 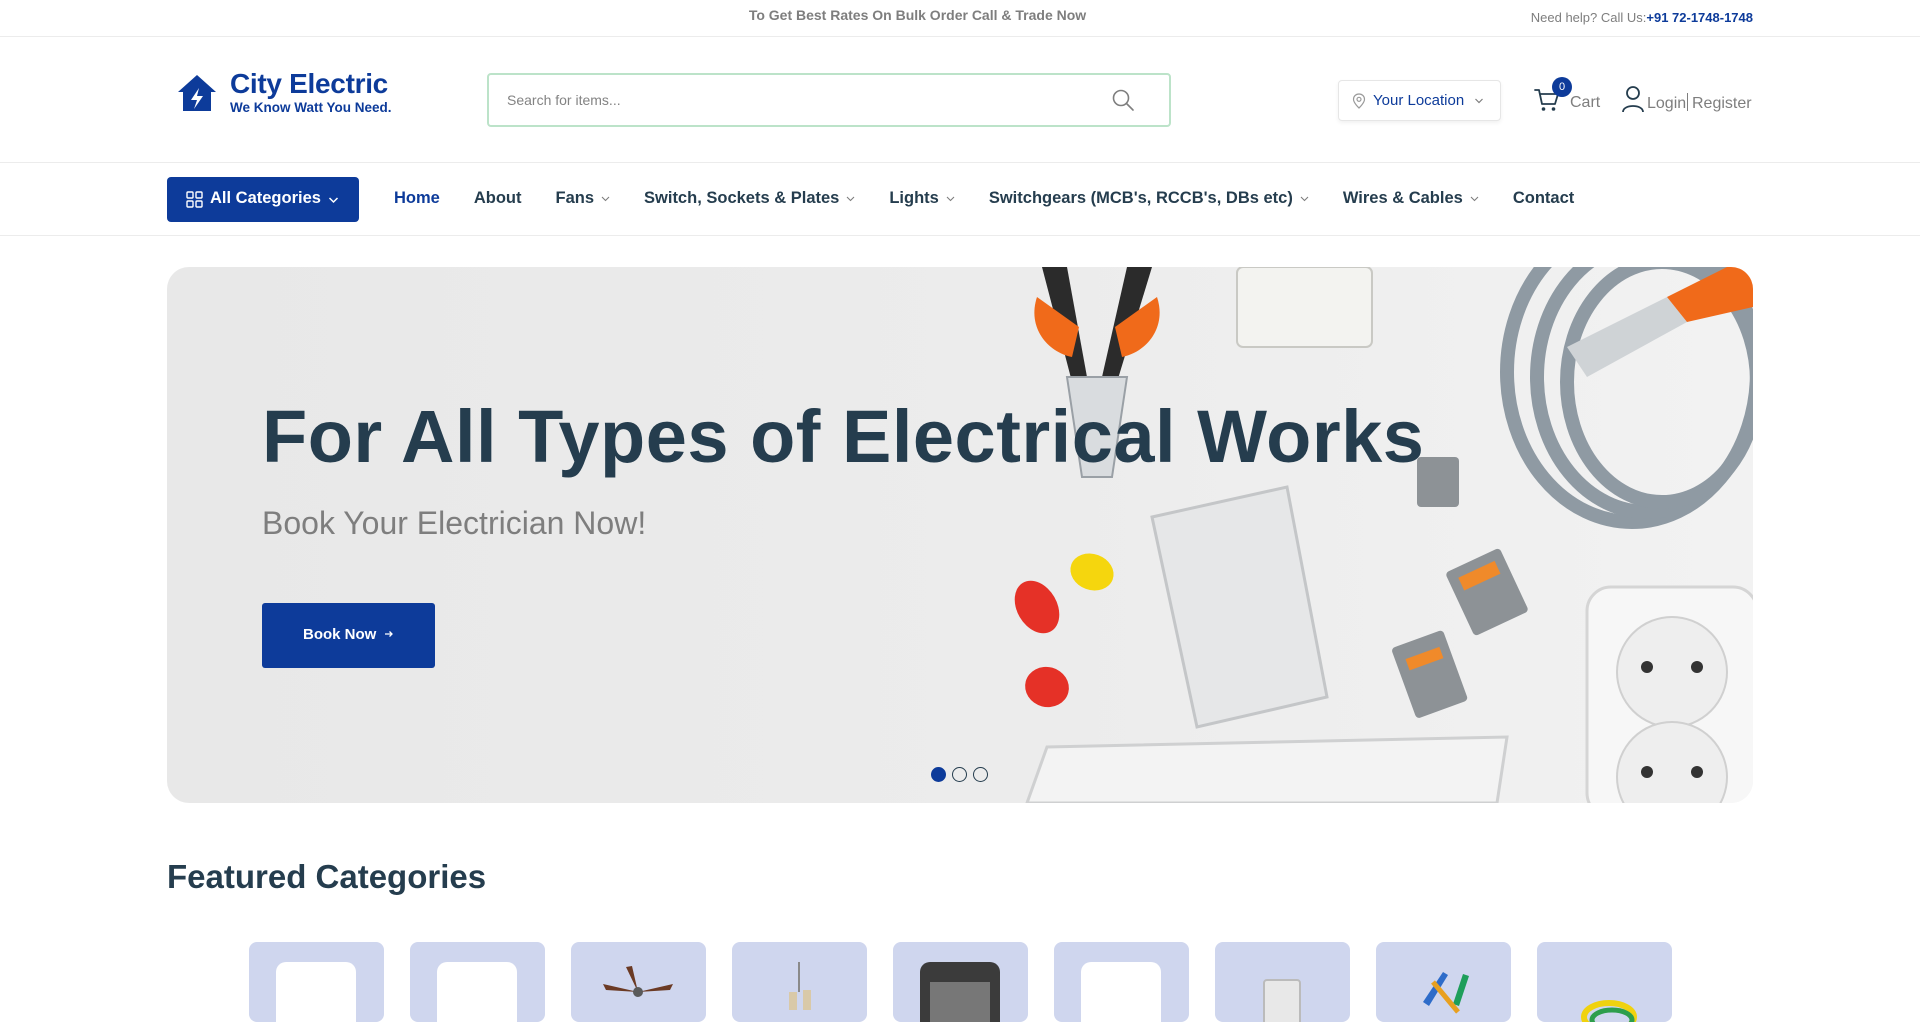 I want to click on help-phone-link: +91 72-1748-1748, so click(x=1699, y=17).